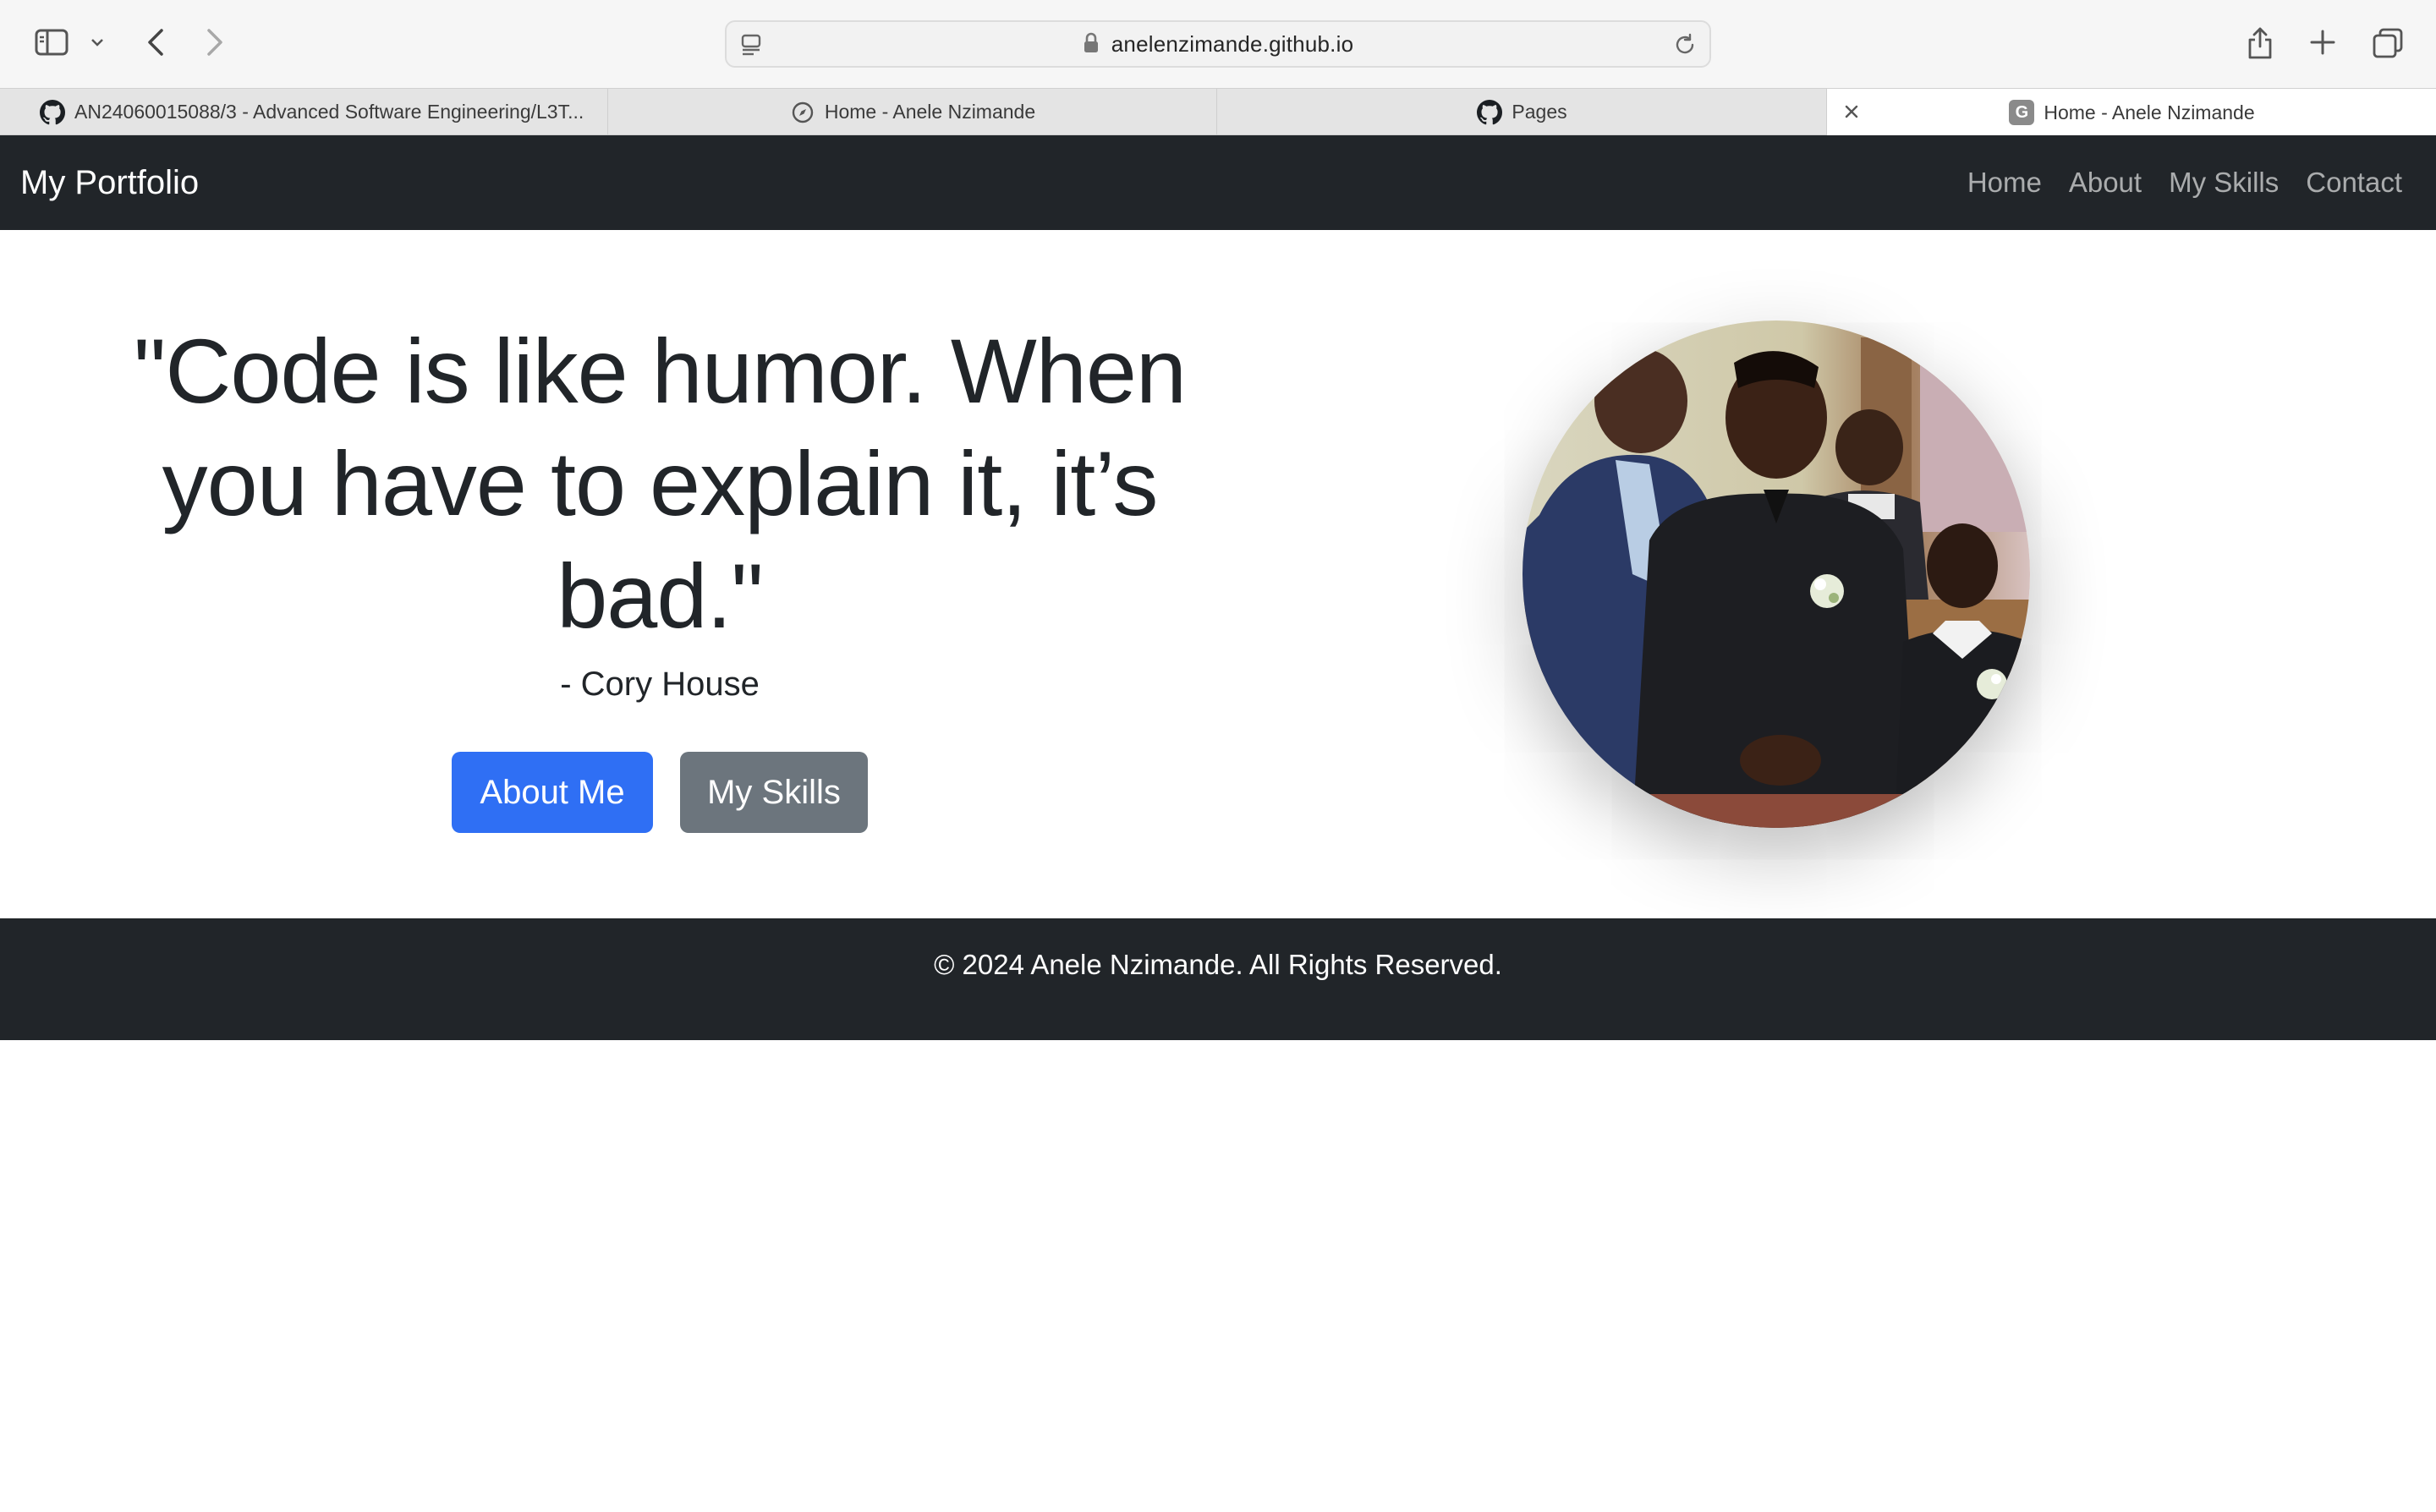 This screenshot has height=1512, width=2436. Describe the element at coordinates (98, 42) in the screenshot. I see `chevron-down-icon` at that location.